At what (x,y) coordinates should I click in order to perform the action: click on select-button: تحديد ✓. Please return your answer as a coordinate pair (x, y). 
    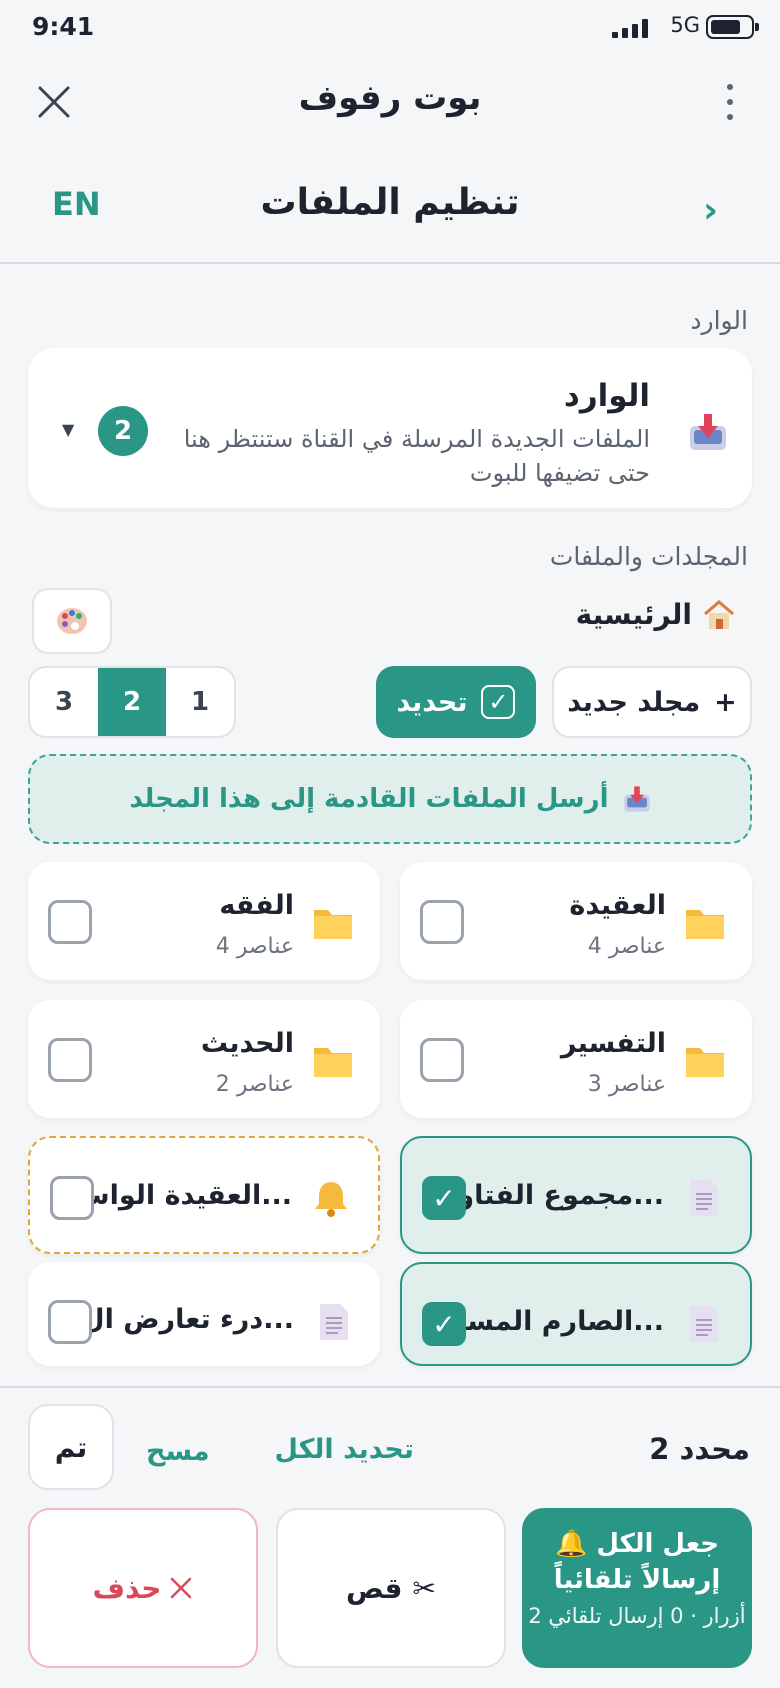
    Looking at the image, I should click on (456, 702).